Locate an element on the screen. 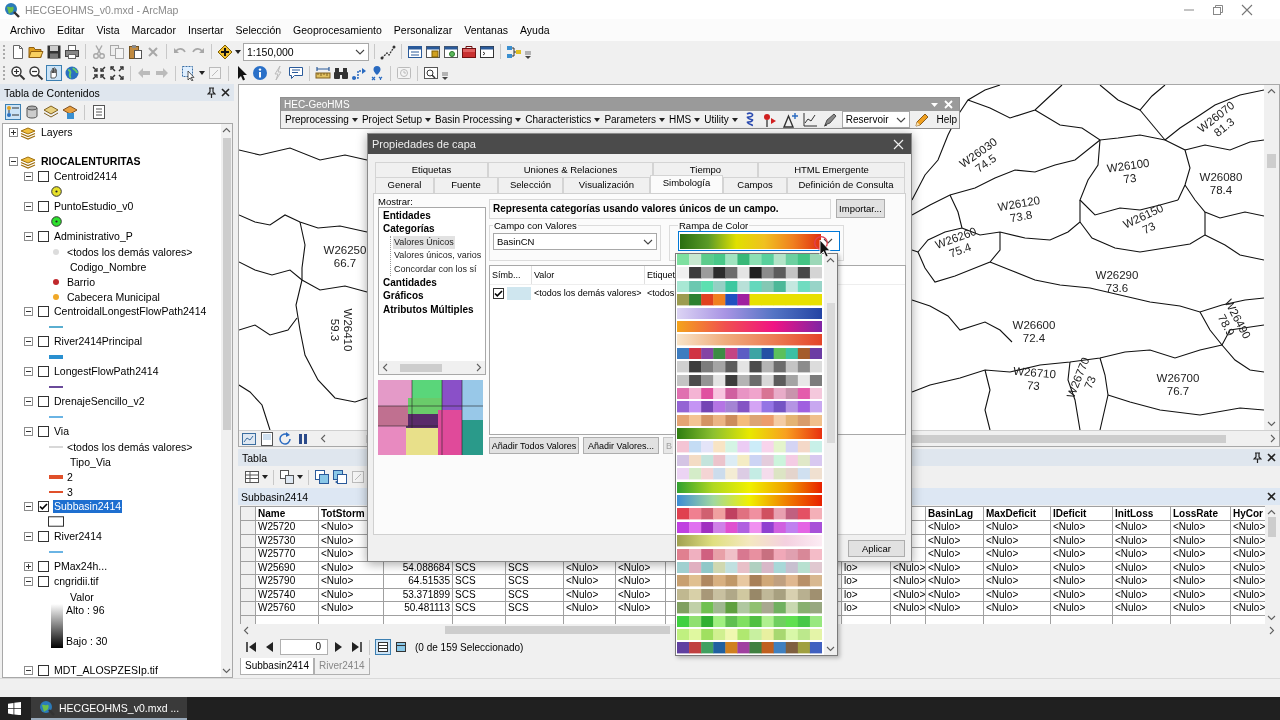 This screenshot has height=720, width=1280. tab: Definición de Consulta is located at coordinates (846, 185).